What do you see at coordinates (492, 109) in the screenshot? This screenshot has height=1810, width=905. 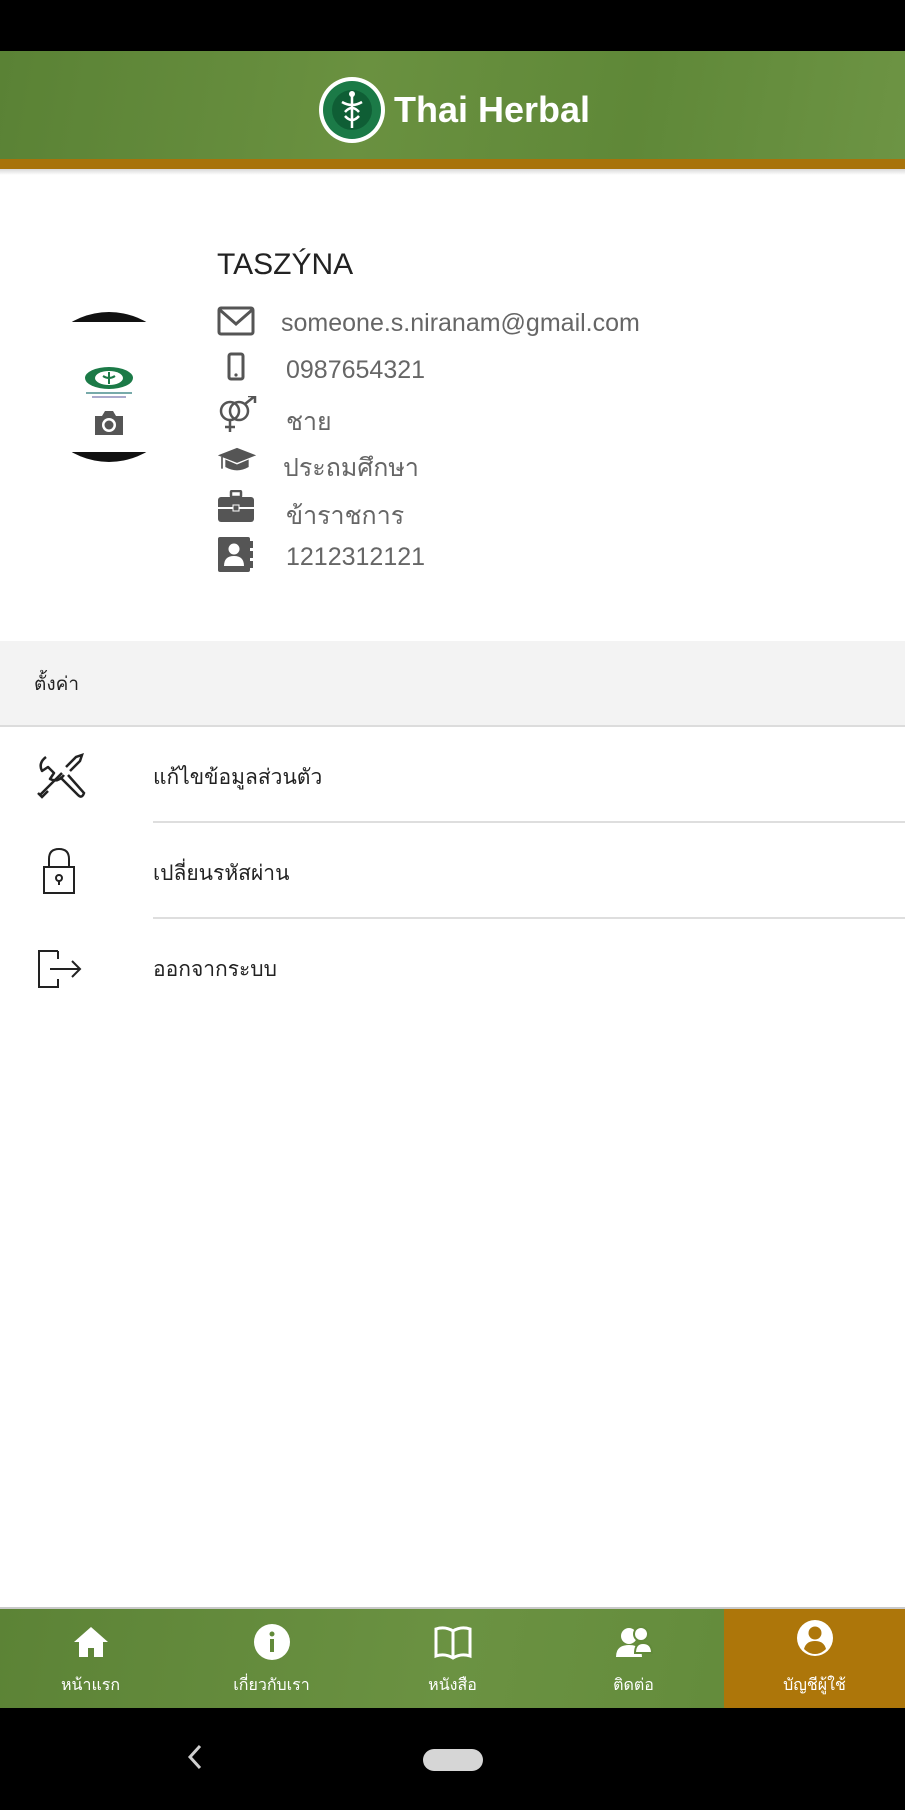 I see `app-title: Thai Herbal` at bounding box center [492, 109].